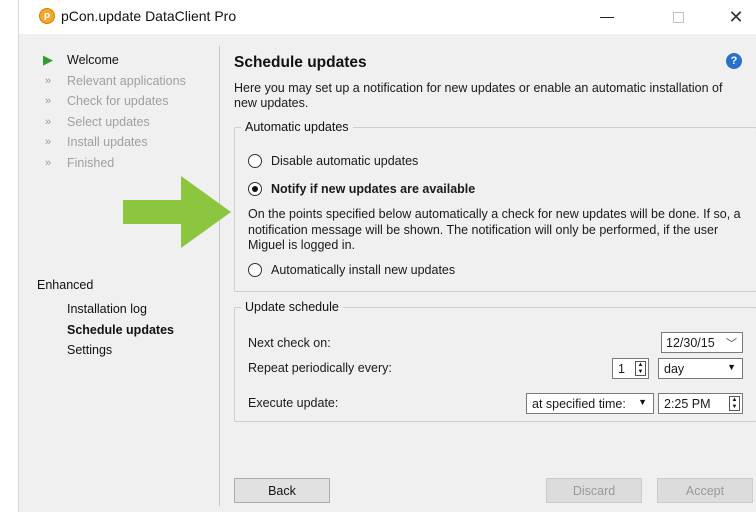 This screenshot has height=512, width=756. I want to click on title-bar: p pCon.update DataClient Pro ✕, so click(387, 17).